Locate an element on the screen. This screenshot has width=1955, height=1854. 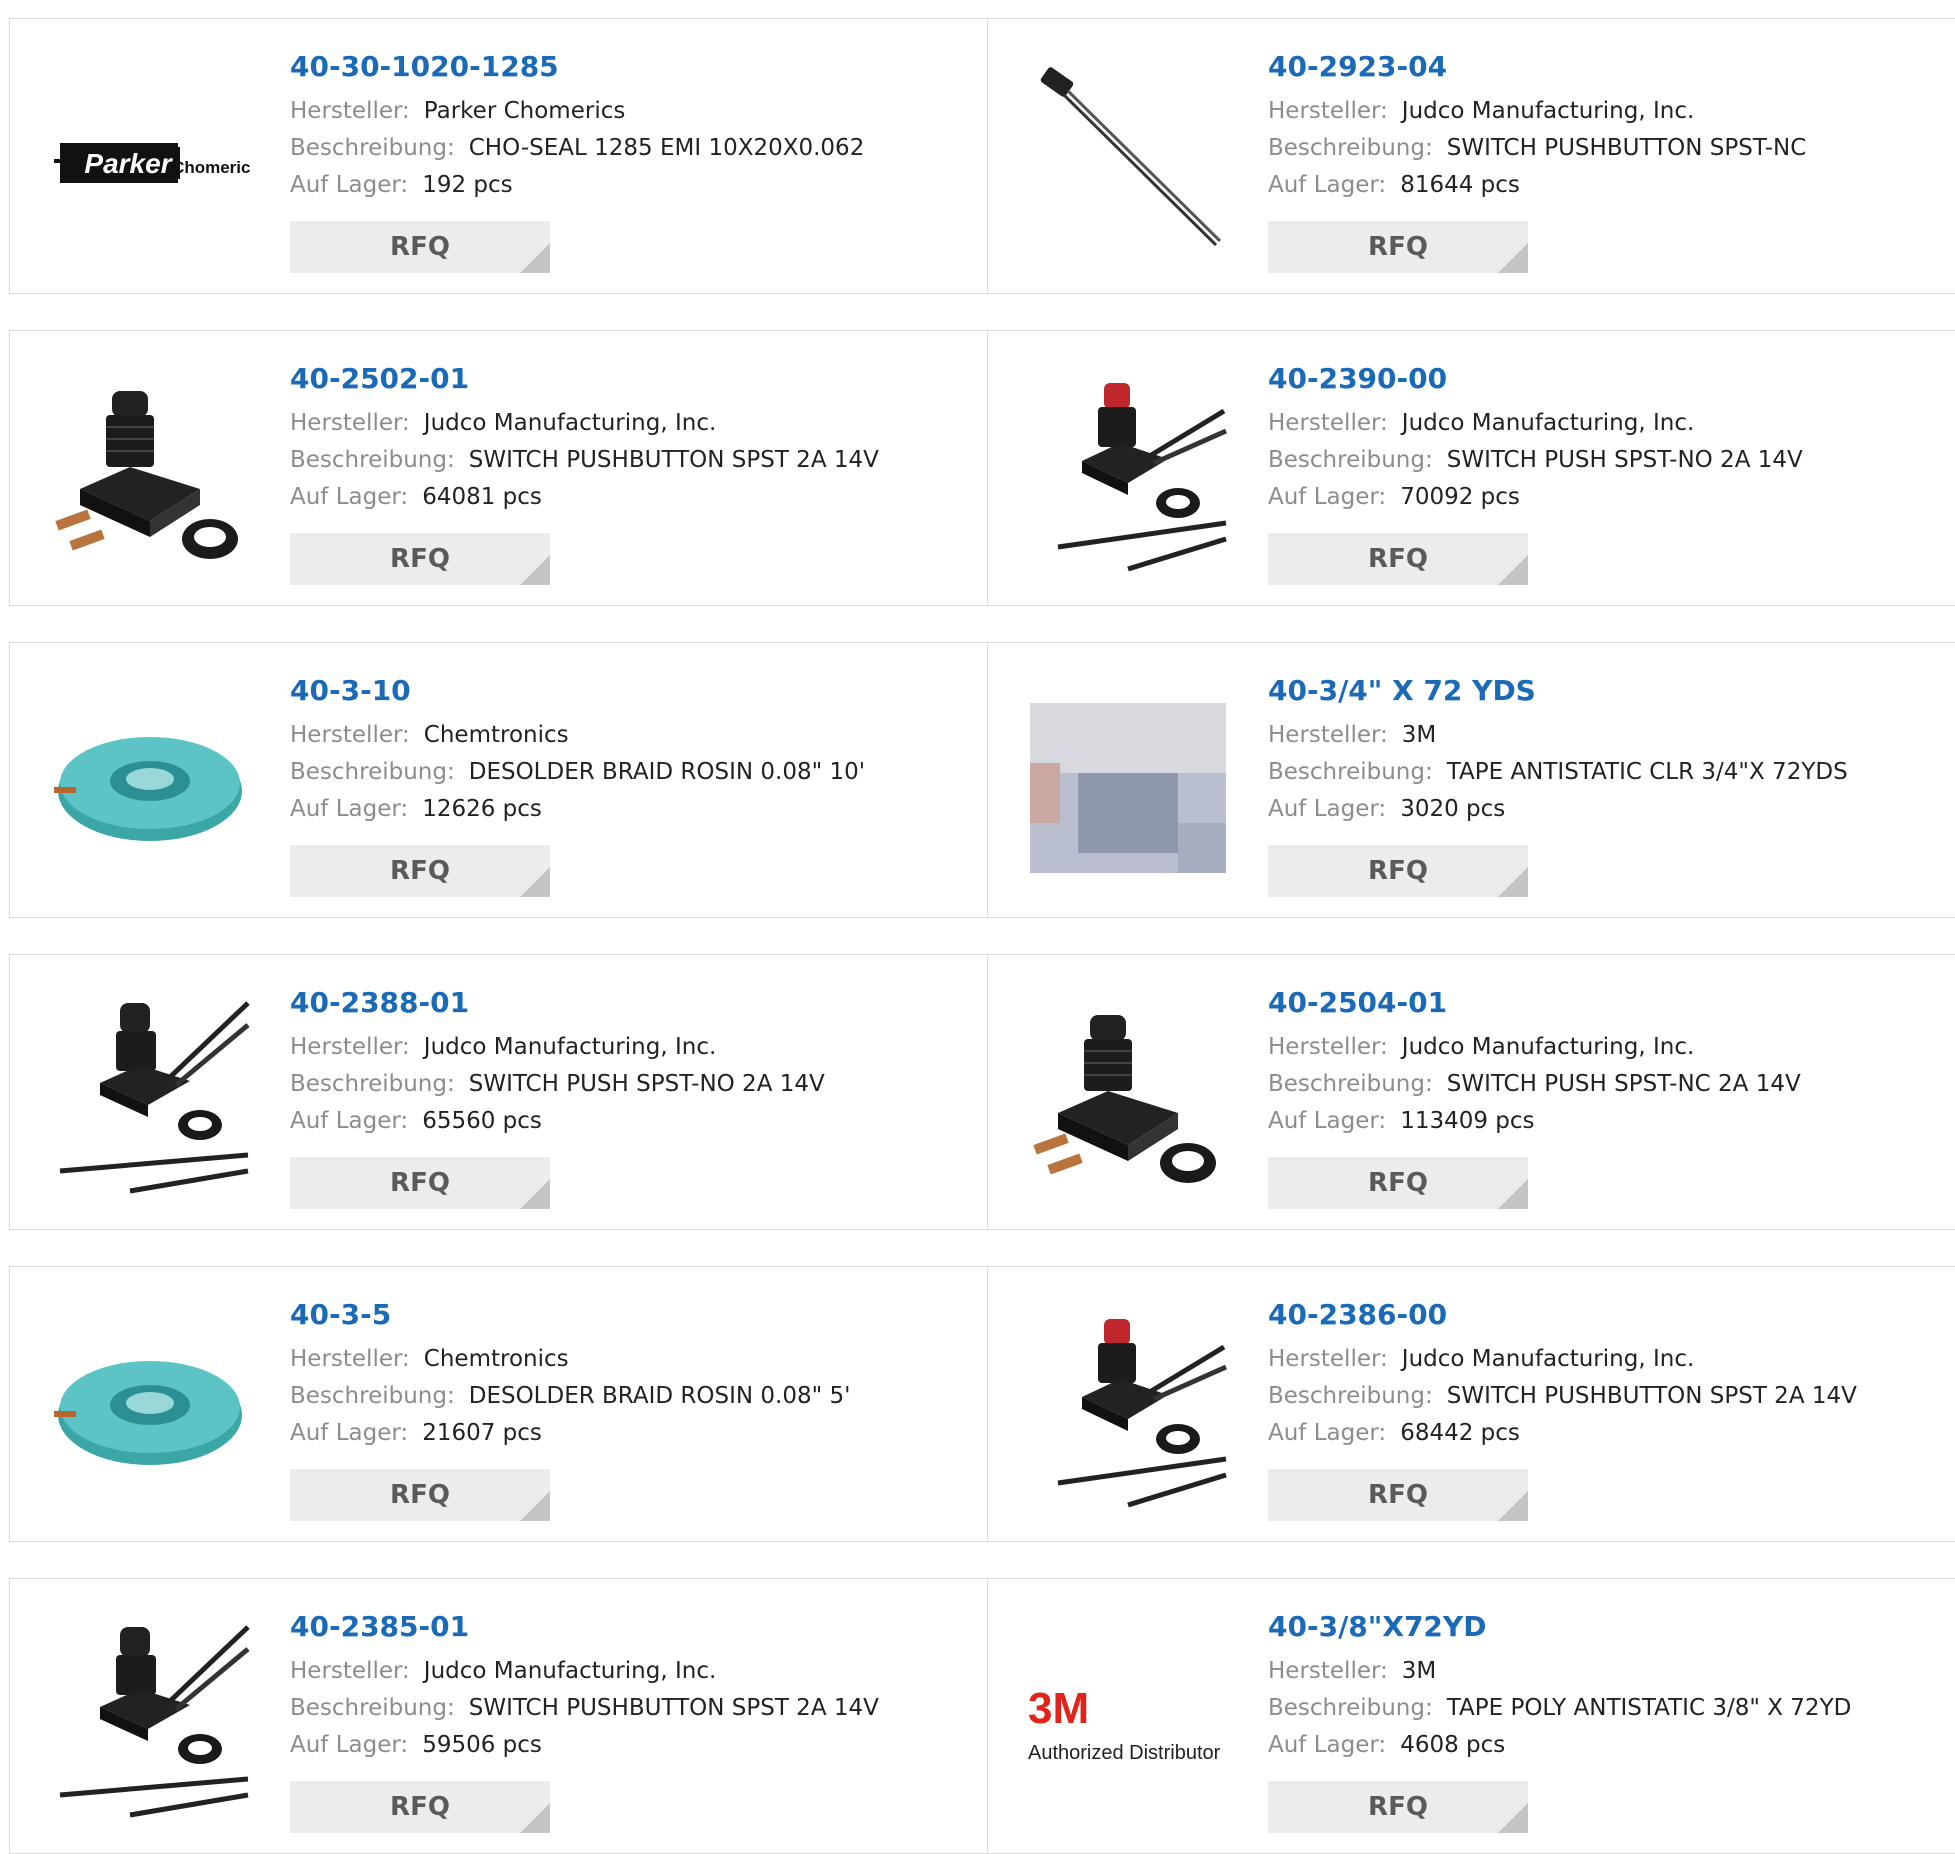
part-number-link: 40-30-1020-1285 is located at coordinates (628, 67).